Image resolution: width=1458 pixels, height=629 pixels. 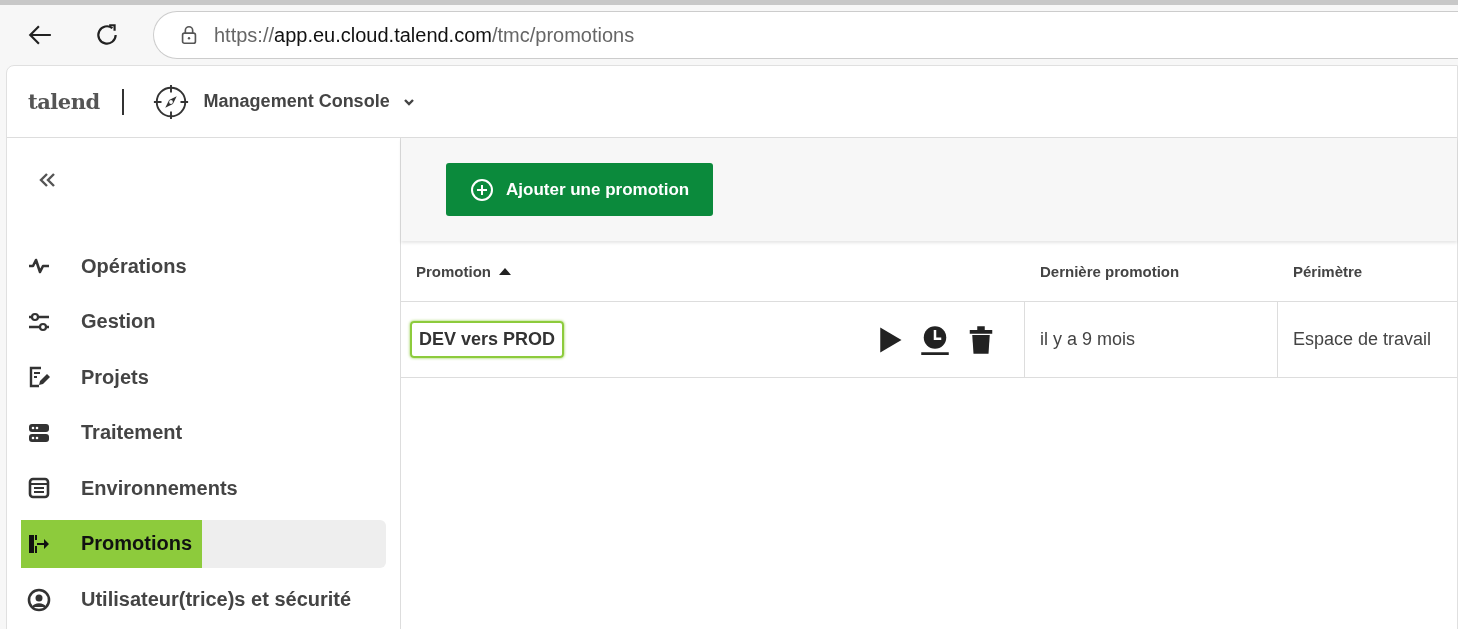 What do you see at coordinates (1151, 339) in the screenshot?
I see `table-cell: il y a 9 mois` at bounding box center [1151, 339].